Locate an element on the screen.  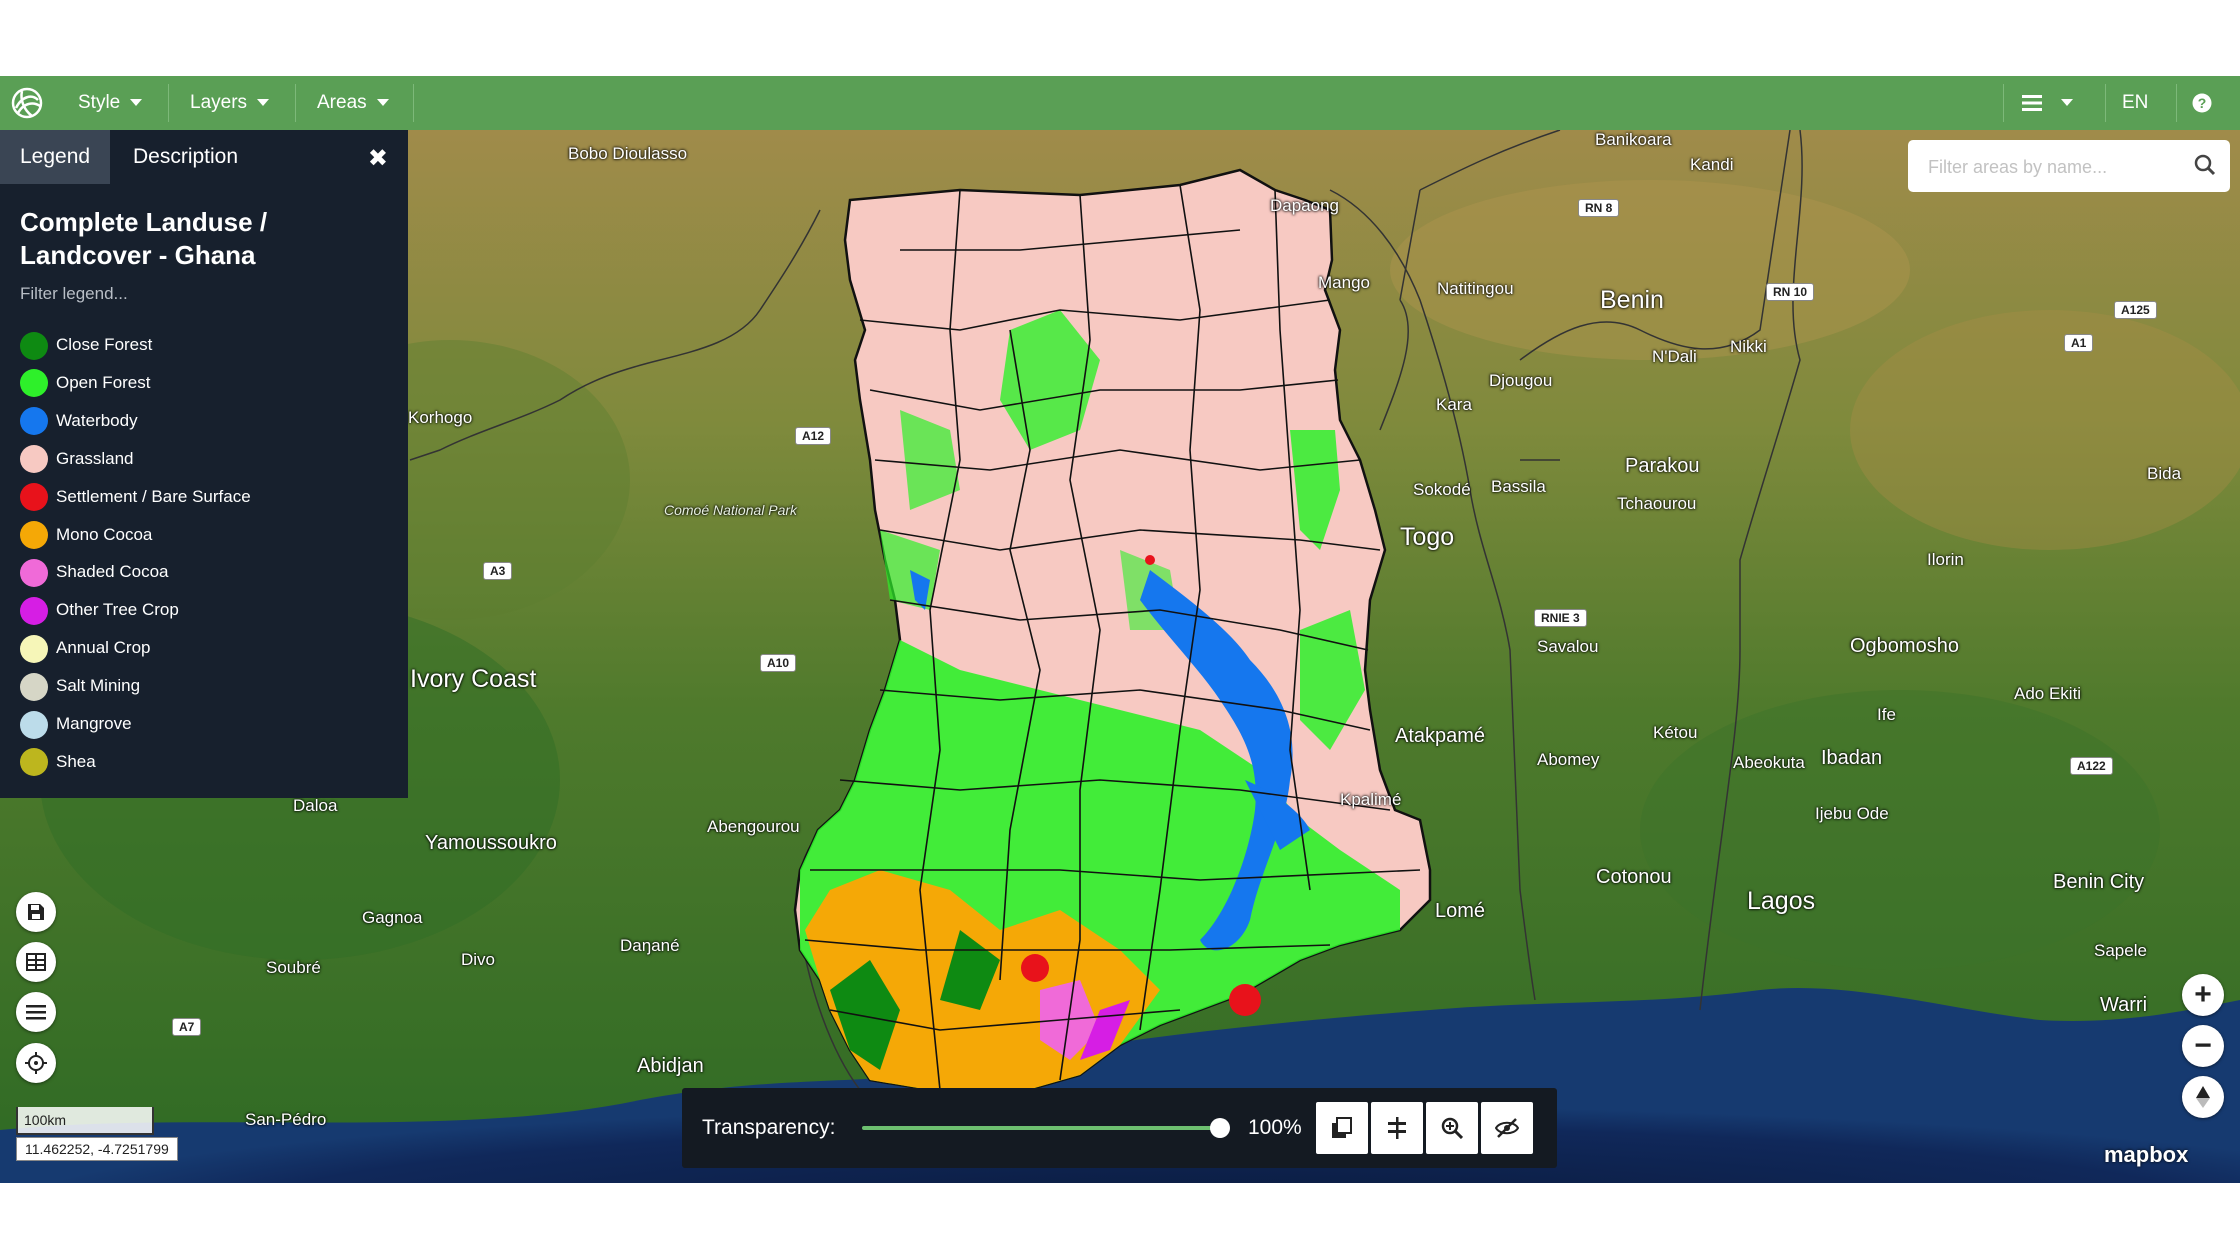
layer-list-button is located at coordinates (36, 1012).